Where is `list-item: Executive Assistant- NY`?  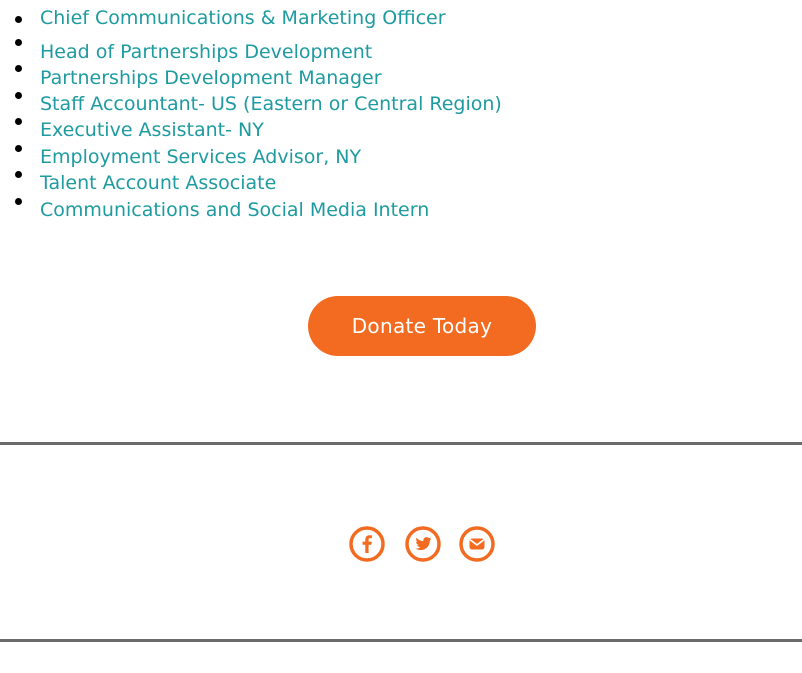
list-item: Executive Assistant- NY is located at coordinates (401, 131).